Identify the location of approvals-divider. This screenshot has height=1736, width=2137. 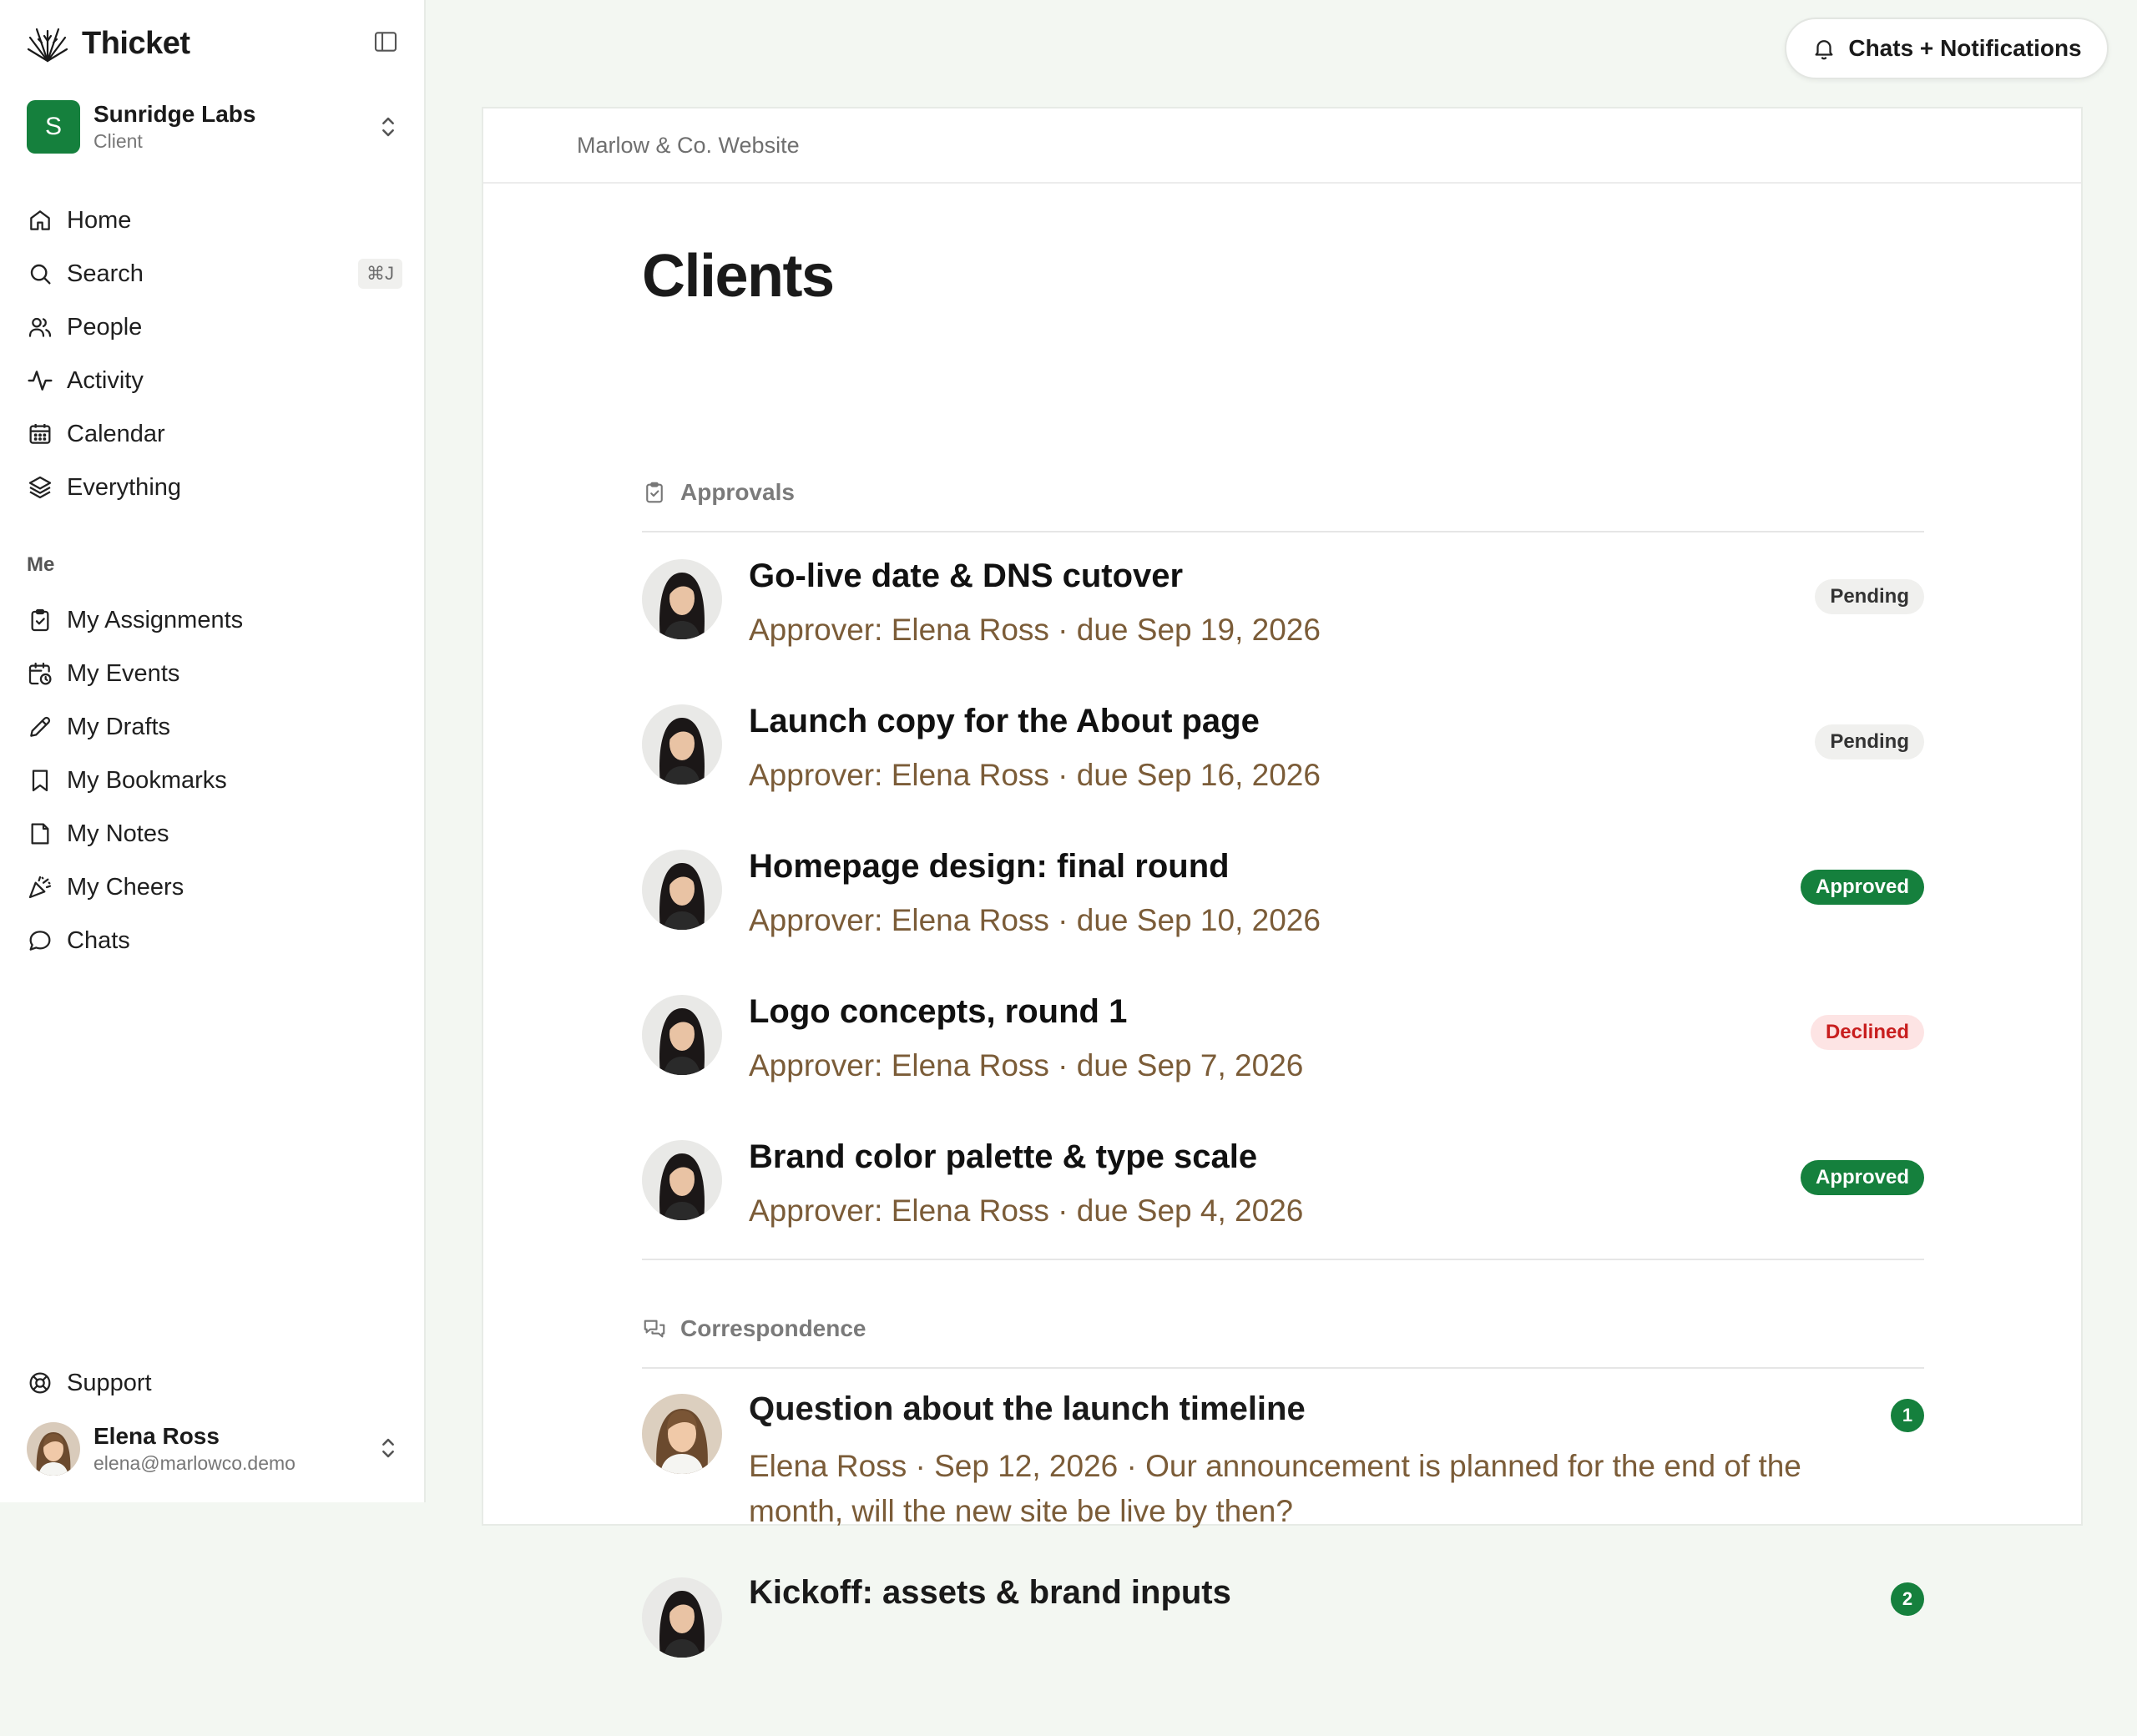
(1283, 1259).